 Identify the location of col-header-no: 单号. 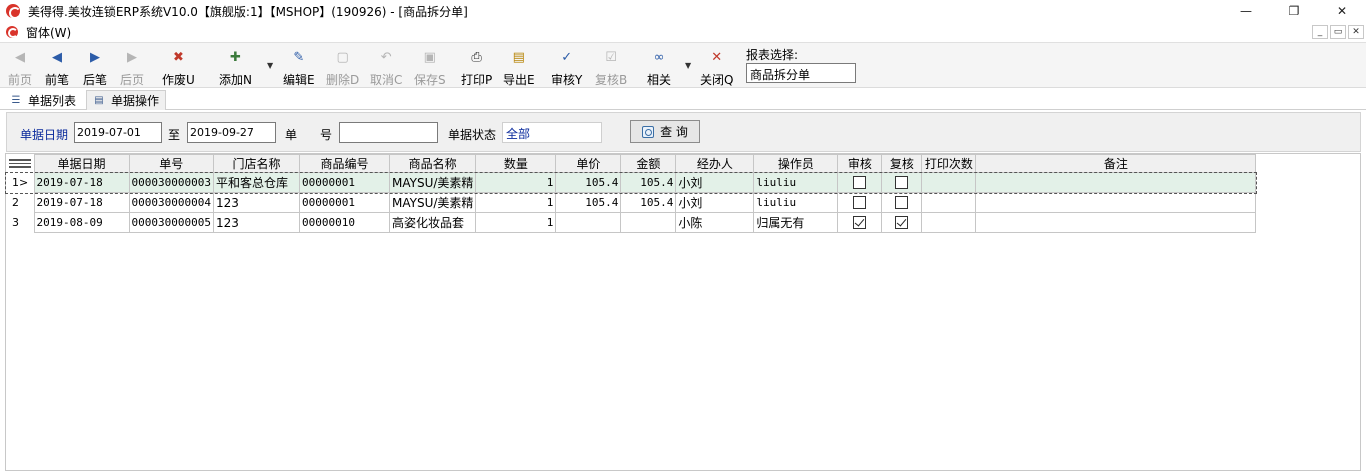
(171, 163).